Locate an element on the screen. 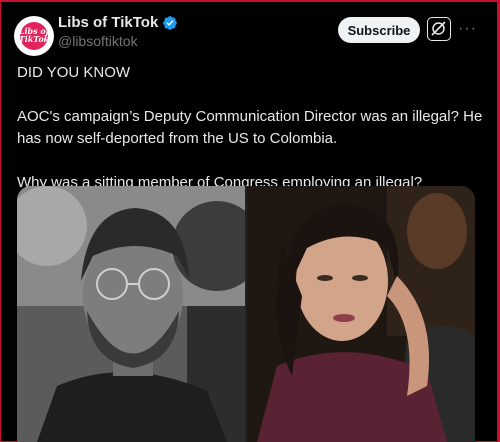 This screenshot has height=442, width=500. handle: @libsoftiktok is located at coordinates (118, 41).